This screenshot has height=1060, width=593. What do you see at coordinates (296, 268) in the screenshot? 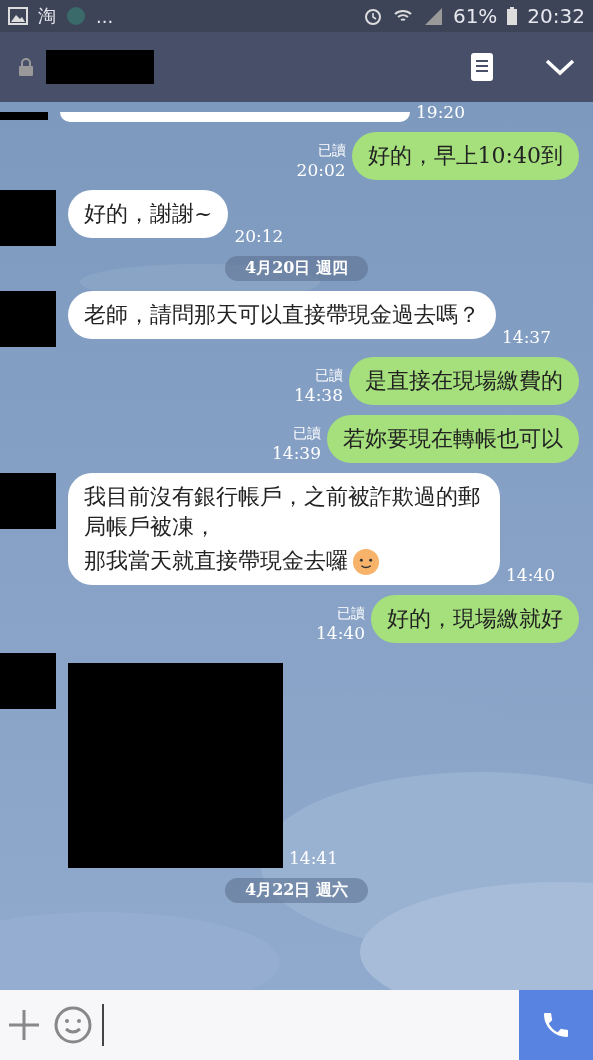
I see `date-label: 4月20日 週四` at bounding box center [296, 268].